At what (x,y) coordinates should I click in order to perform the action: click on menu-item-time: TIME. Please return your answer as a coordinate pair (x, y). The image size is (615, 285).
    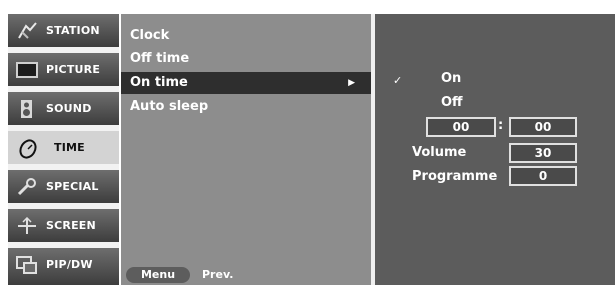
    Looking at the image, I should click on (63, 149).